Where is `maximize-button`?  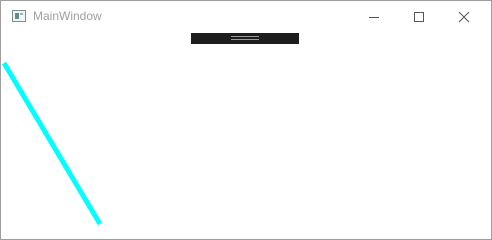 maximize-button is located at coordinates (419, 16).